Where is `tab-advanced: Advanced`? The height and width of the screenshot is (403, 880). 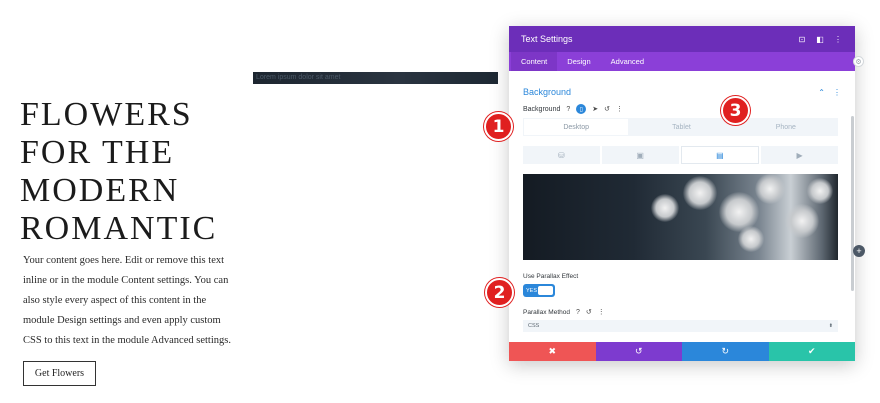 tab-advanced: Advanced is located at coordinates (627, 61).